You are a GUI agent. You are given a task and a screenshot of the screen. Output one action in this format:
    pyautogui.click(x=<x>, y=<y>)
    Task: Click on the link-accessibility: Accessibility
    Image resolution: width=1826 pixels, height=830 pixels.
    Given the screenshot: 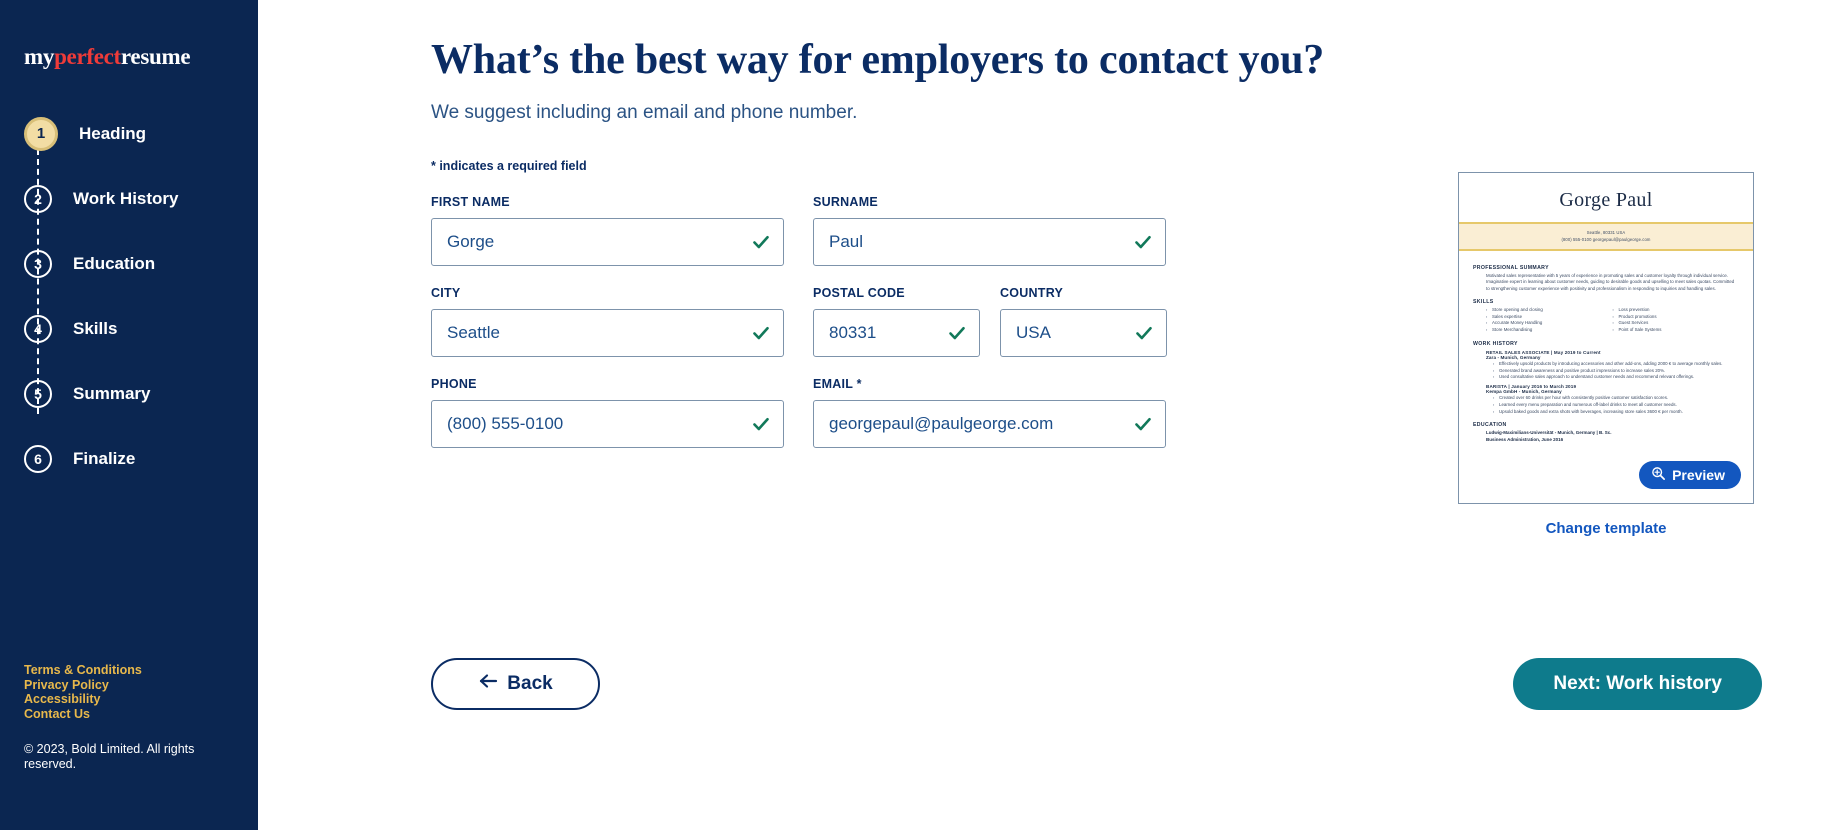 What is the action you would take?
    pyautogui.click(x=83, y=699)
    